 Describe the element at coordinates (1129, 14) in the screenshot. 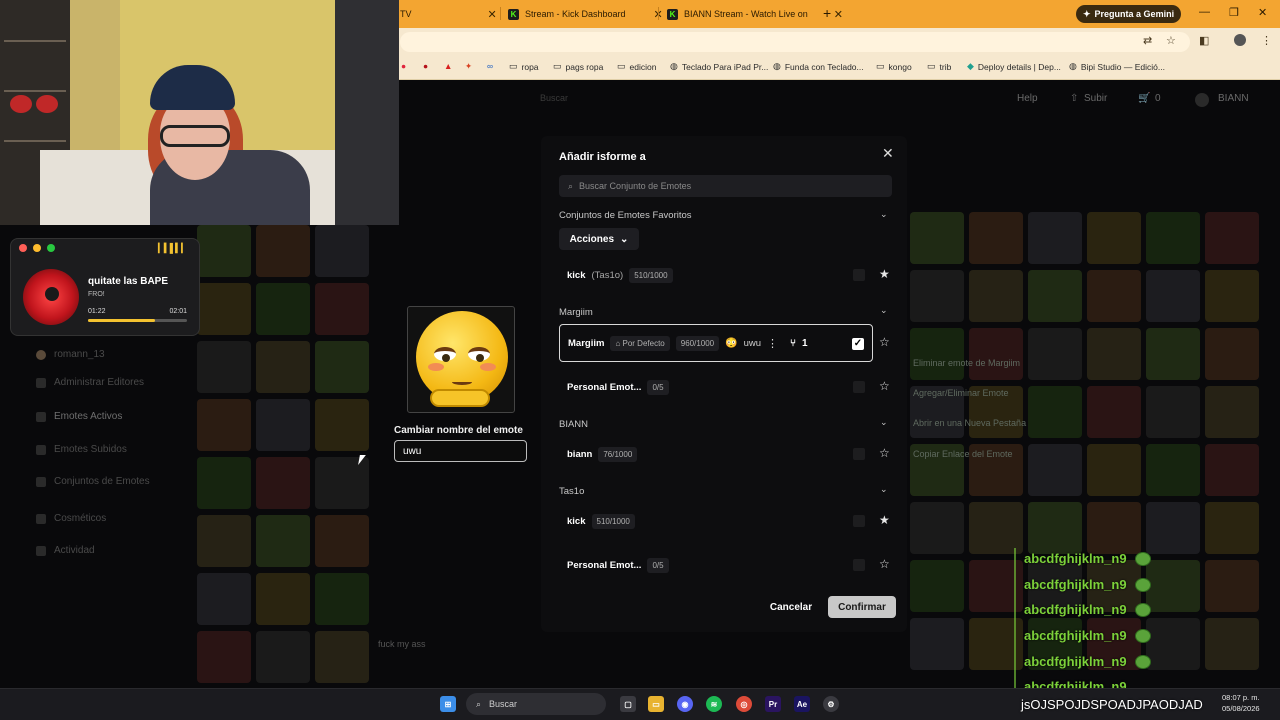

I see `gemini-button: ✦ Pregunta a Gemini` at that location.